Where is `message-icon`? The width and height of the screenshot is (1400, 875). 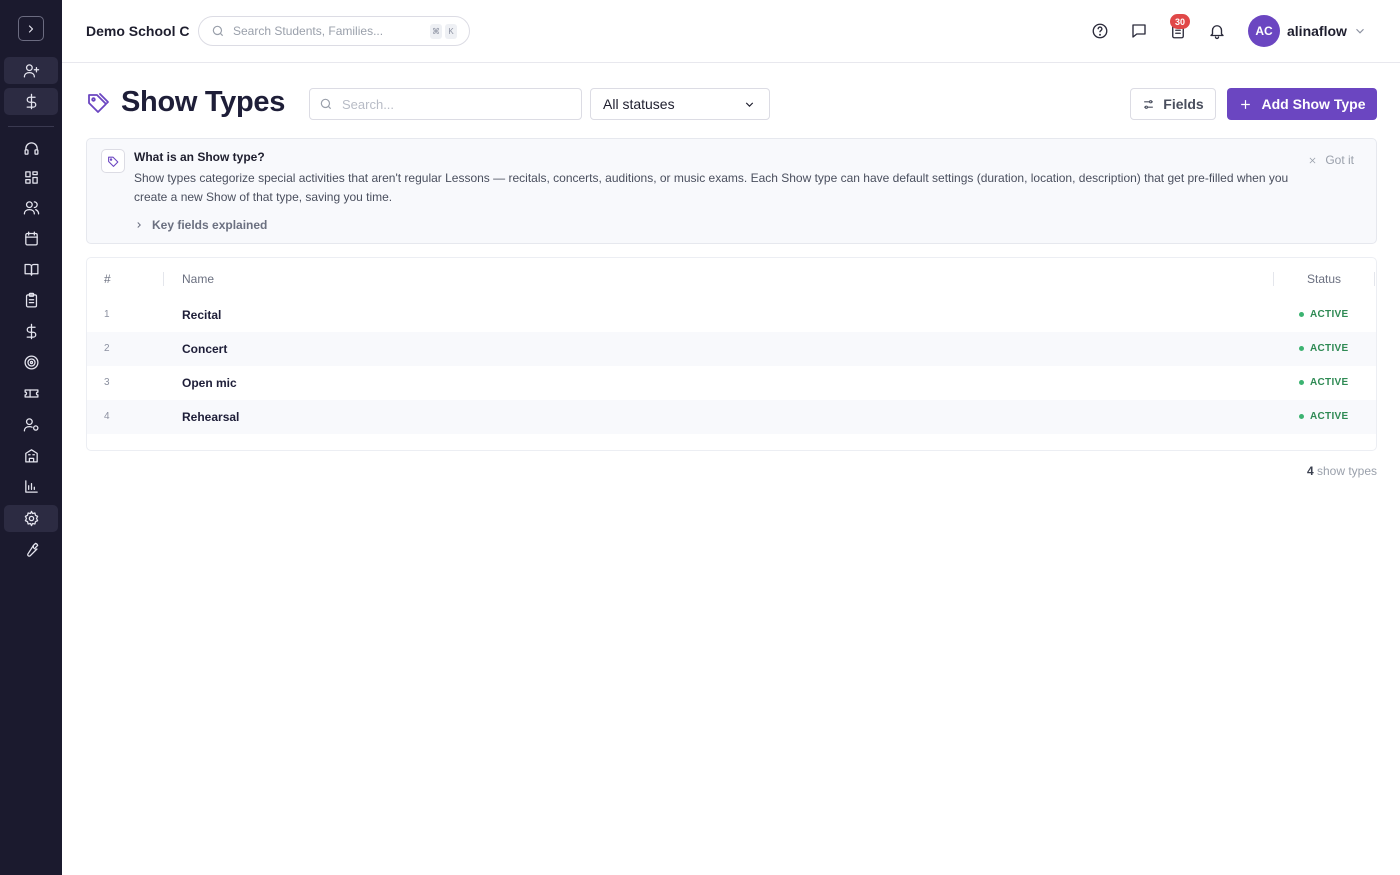 message-icon is located at coordinates (1139, 31).